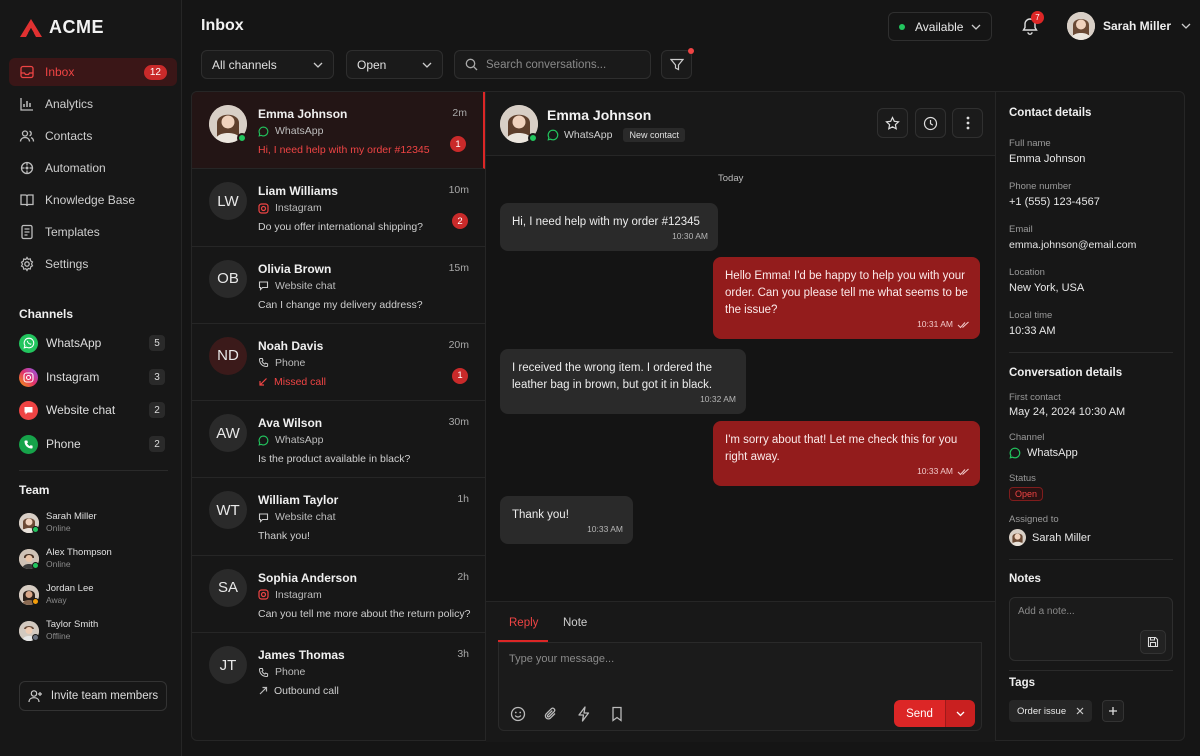 The width and height of the screenshot is (1200, 756). What do you see at coordinates (298, 208) in the screenshot?
I see `channel-label: Instagram` at bounding box center [298, 208].